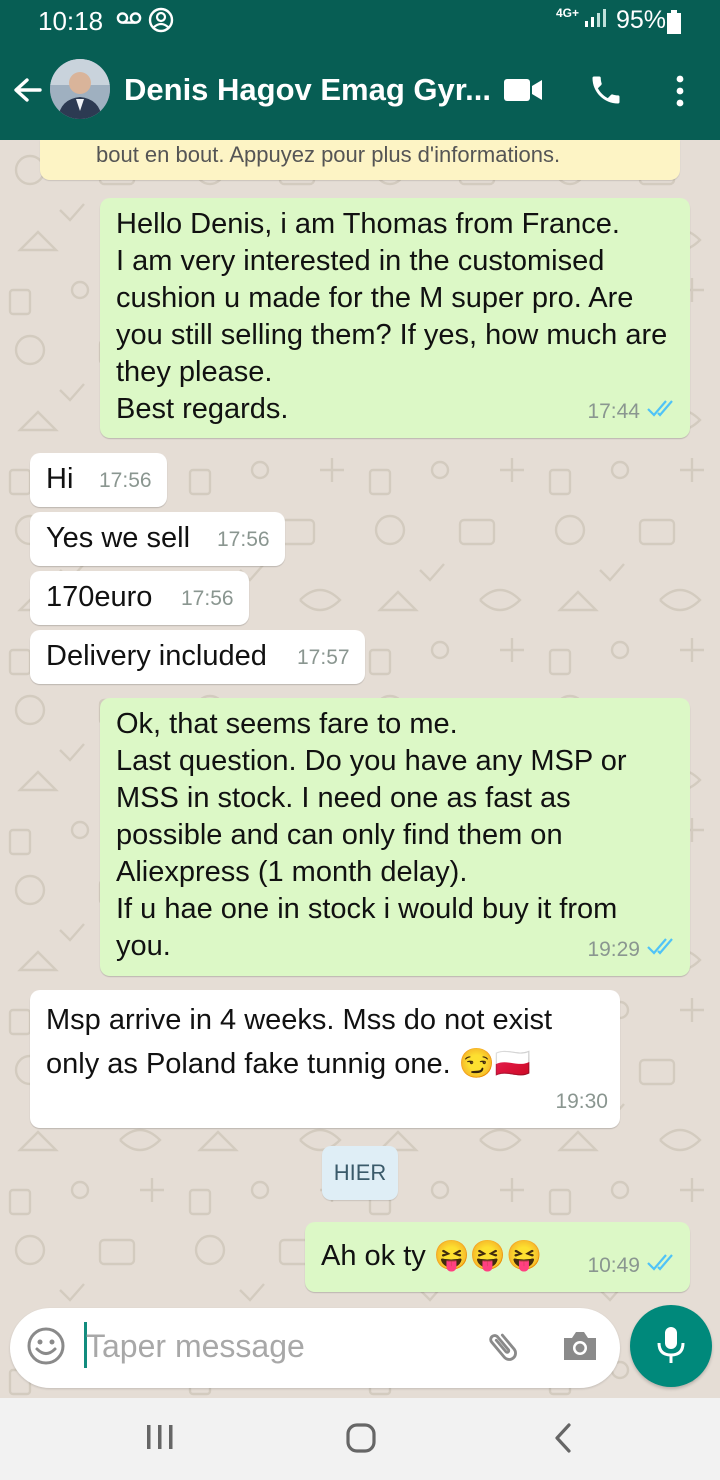  I want to click on recent-apps-button, so click(160, 1439).